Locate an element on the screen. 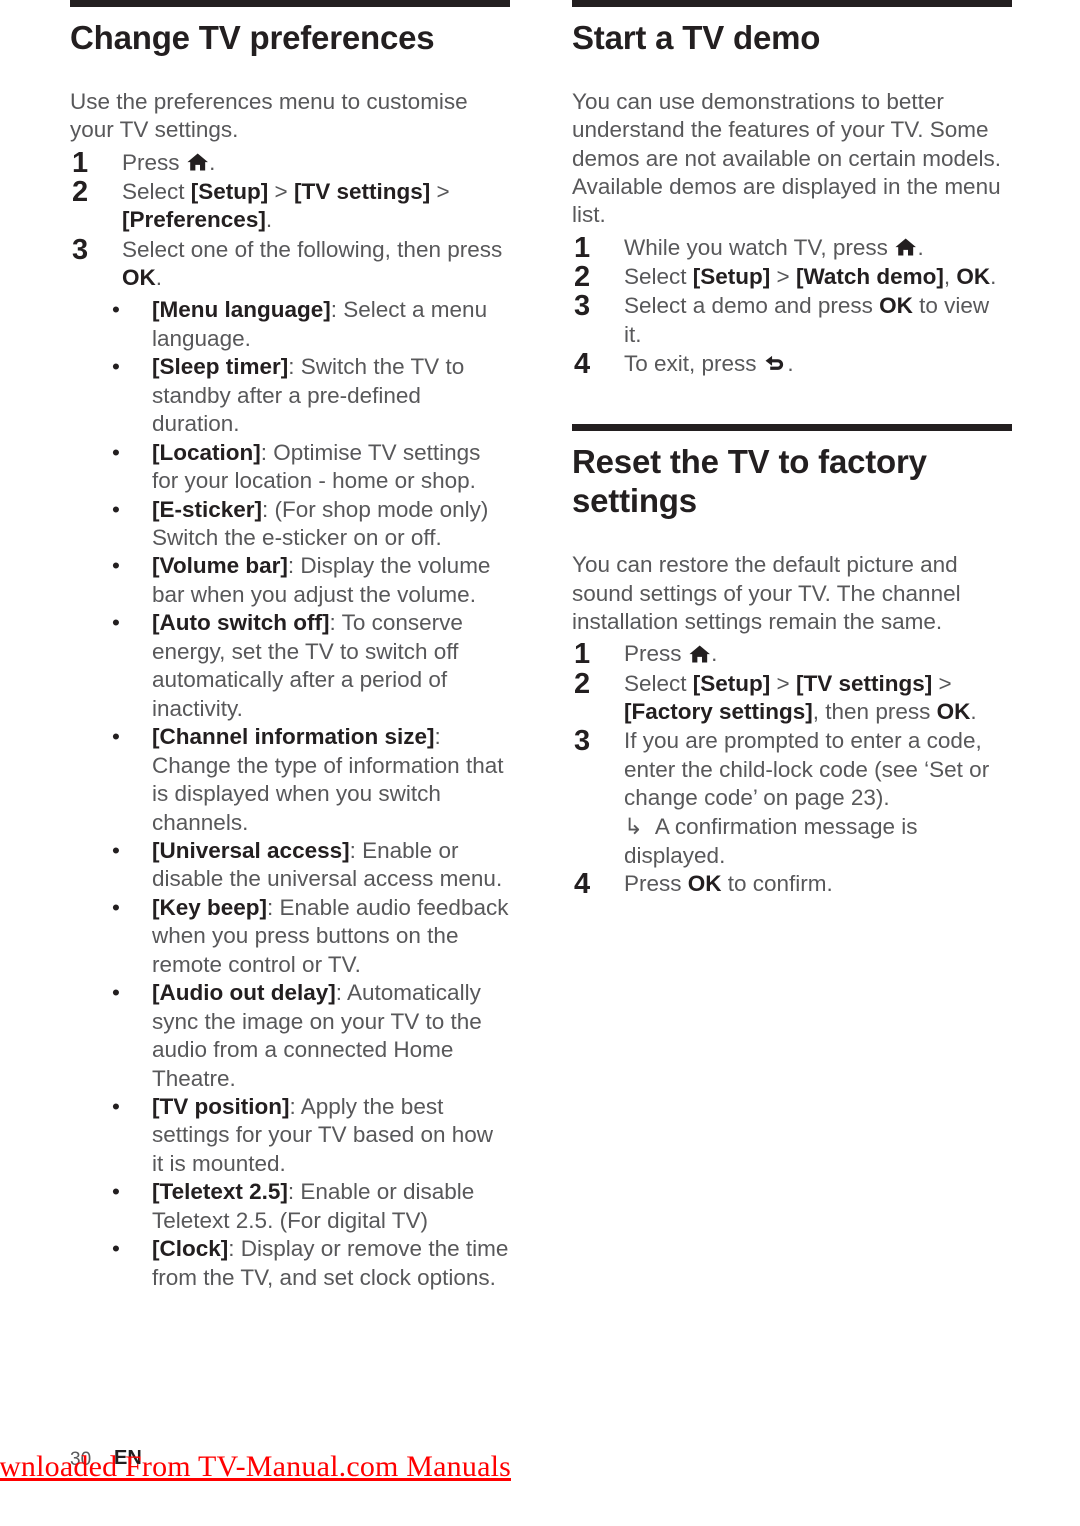 The height and width of the screenshot is (1526, 1080). setting-name: [Audio out delay] is located at coordinates (244, 993).